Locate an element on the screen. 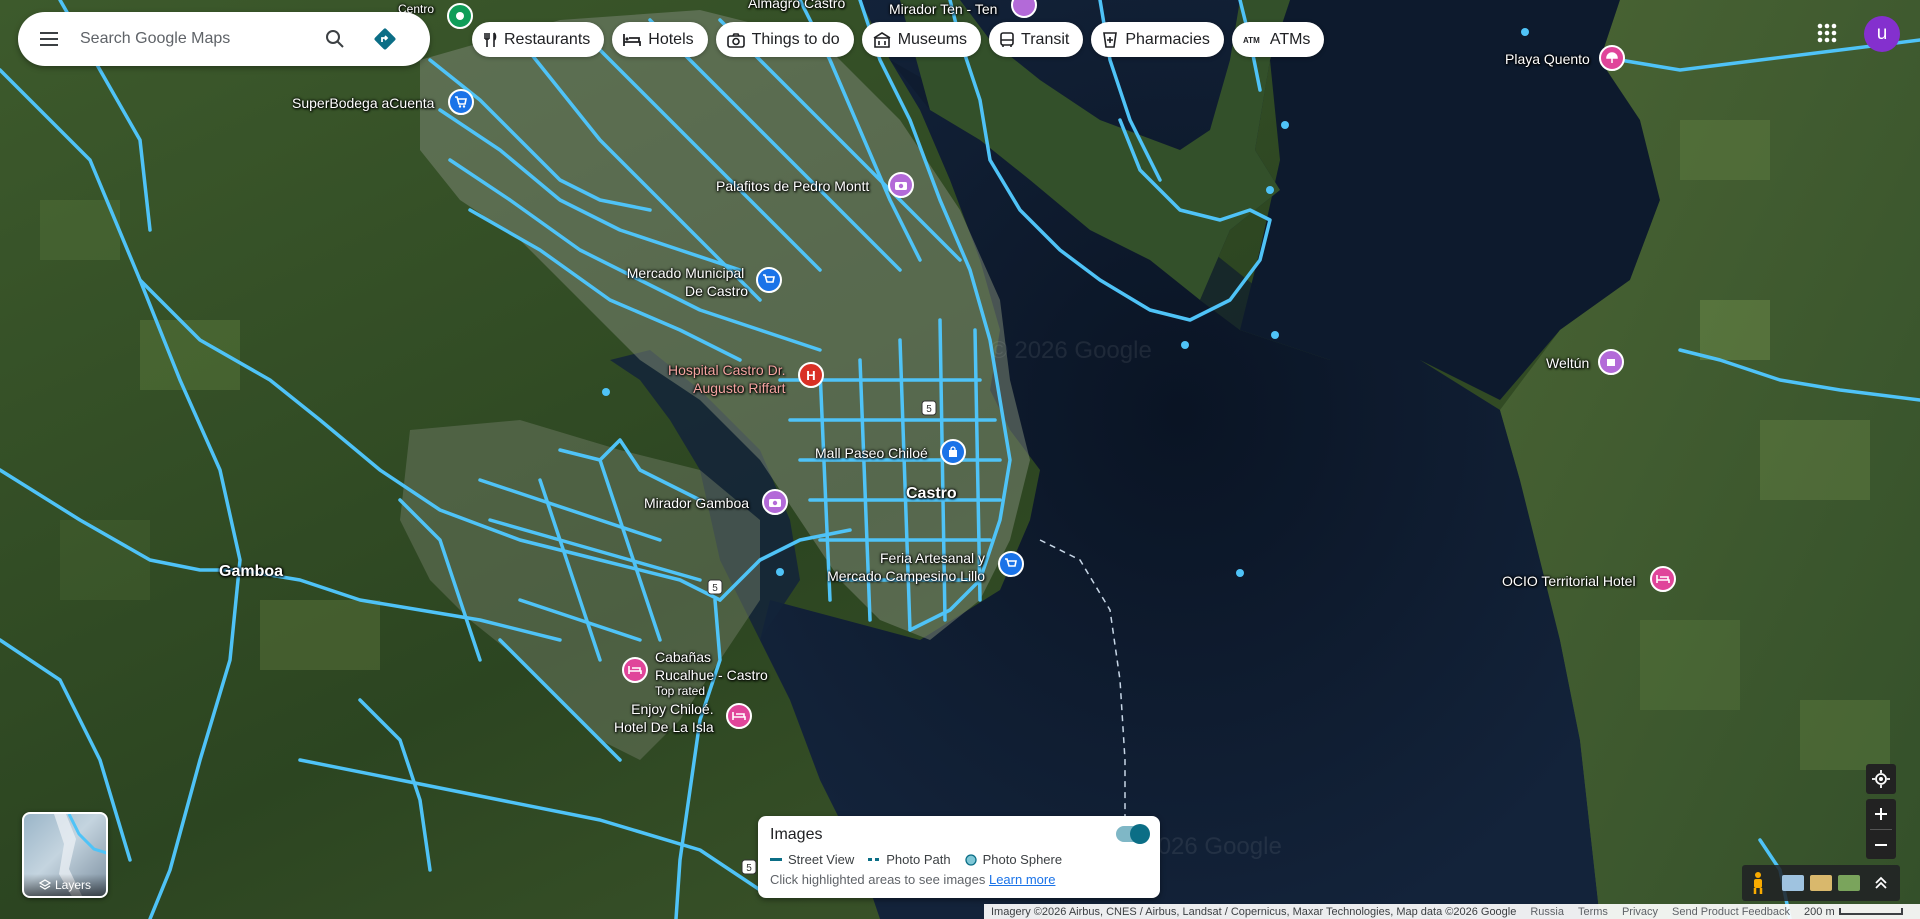  town-label: Castro is located at coordinates (931, 494).